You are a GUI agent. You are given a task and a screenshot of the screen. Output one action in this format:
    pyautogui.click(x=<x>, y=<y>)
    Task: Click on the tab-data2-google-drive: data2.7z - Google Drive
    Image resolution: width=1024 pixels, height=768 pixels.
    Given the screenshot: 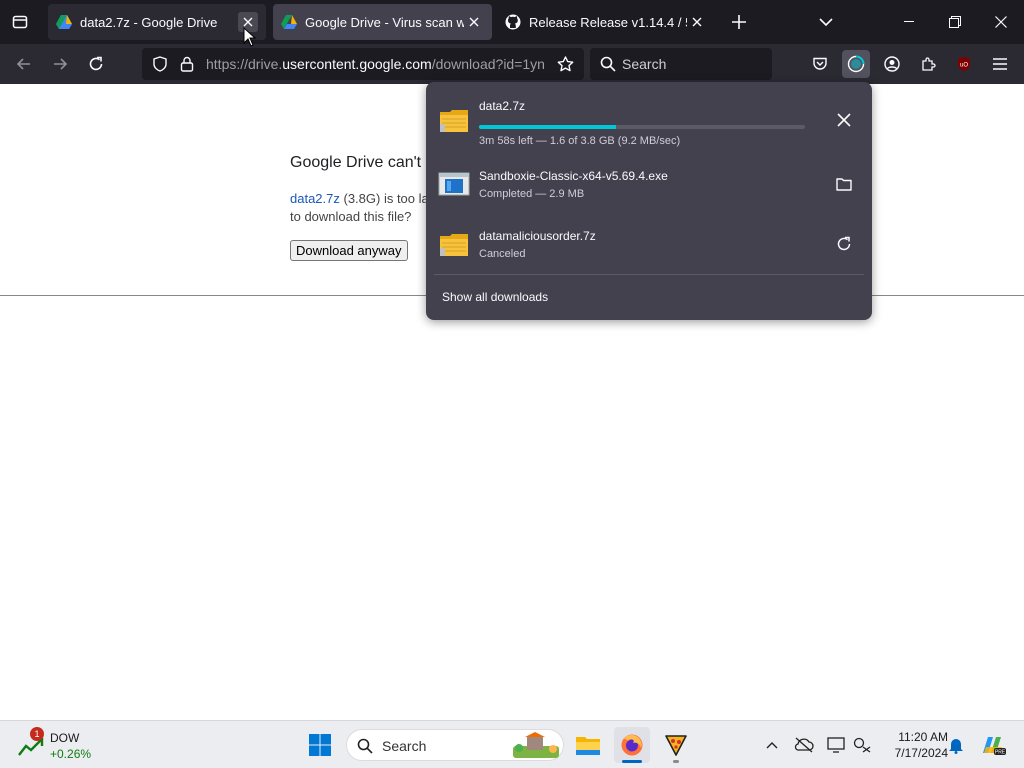 What is the action you would take?
    pyautogui.click(x=157, y=22)
    